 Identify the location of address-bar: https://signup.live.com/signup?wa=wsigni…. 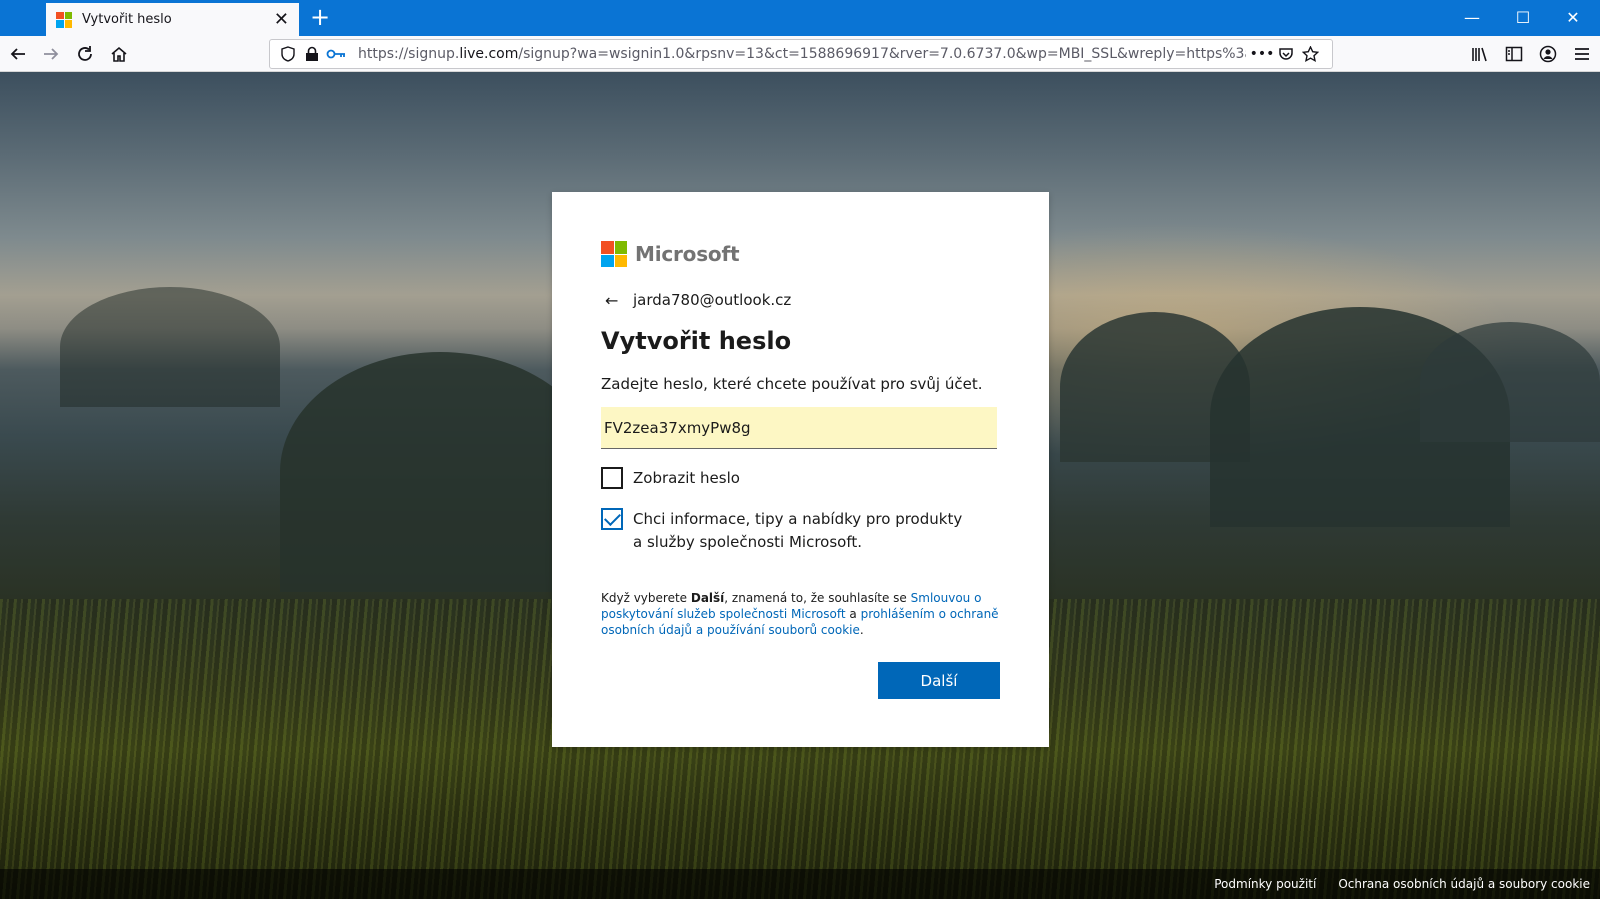
(801, 54).